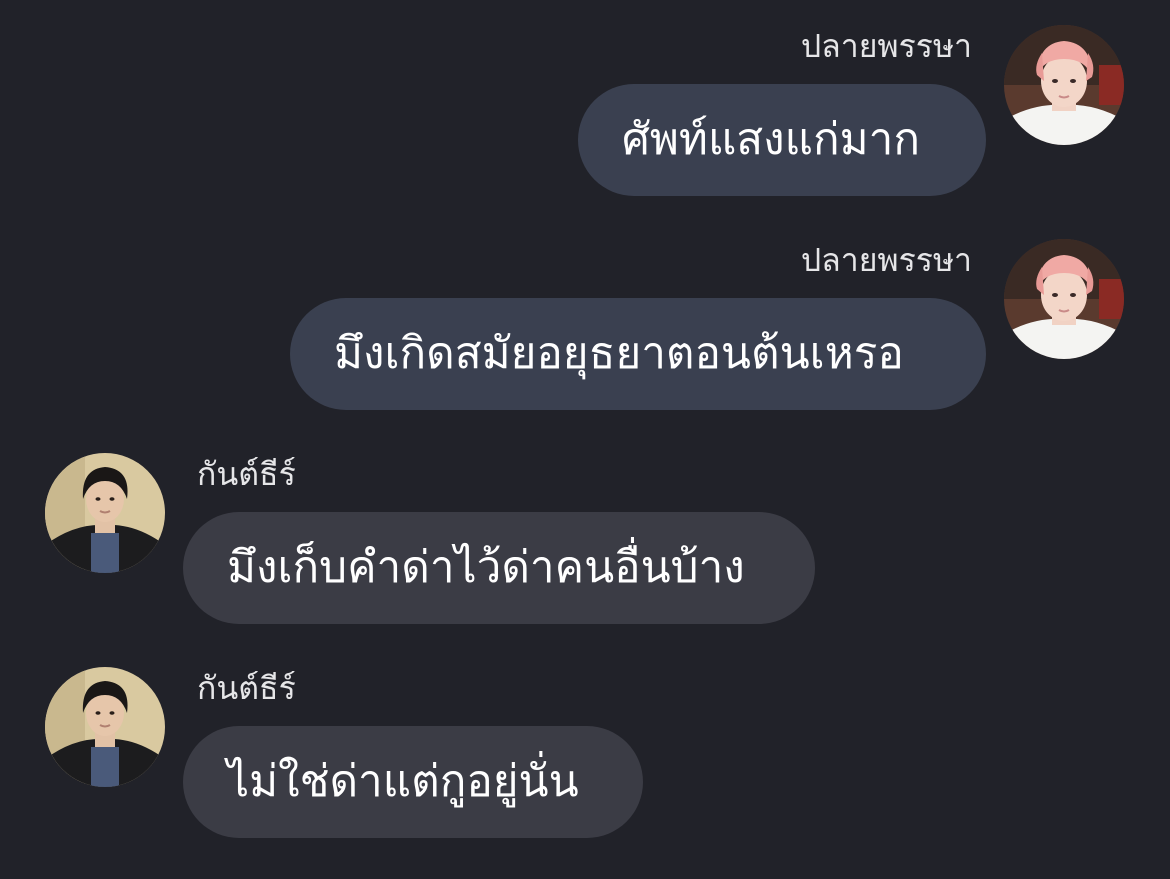  What do you see at coordinates (486, 567) in the screenshot?
I see `message-text: มึงเก็บคำด่าไว้ด่าคนอื่นบ้าง` at bounding box center [486, 567].